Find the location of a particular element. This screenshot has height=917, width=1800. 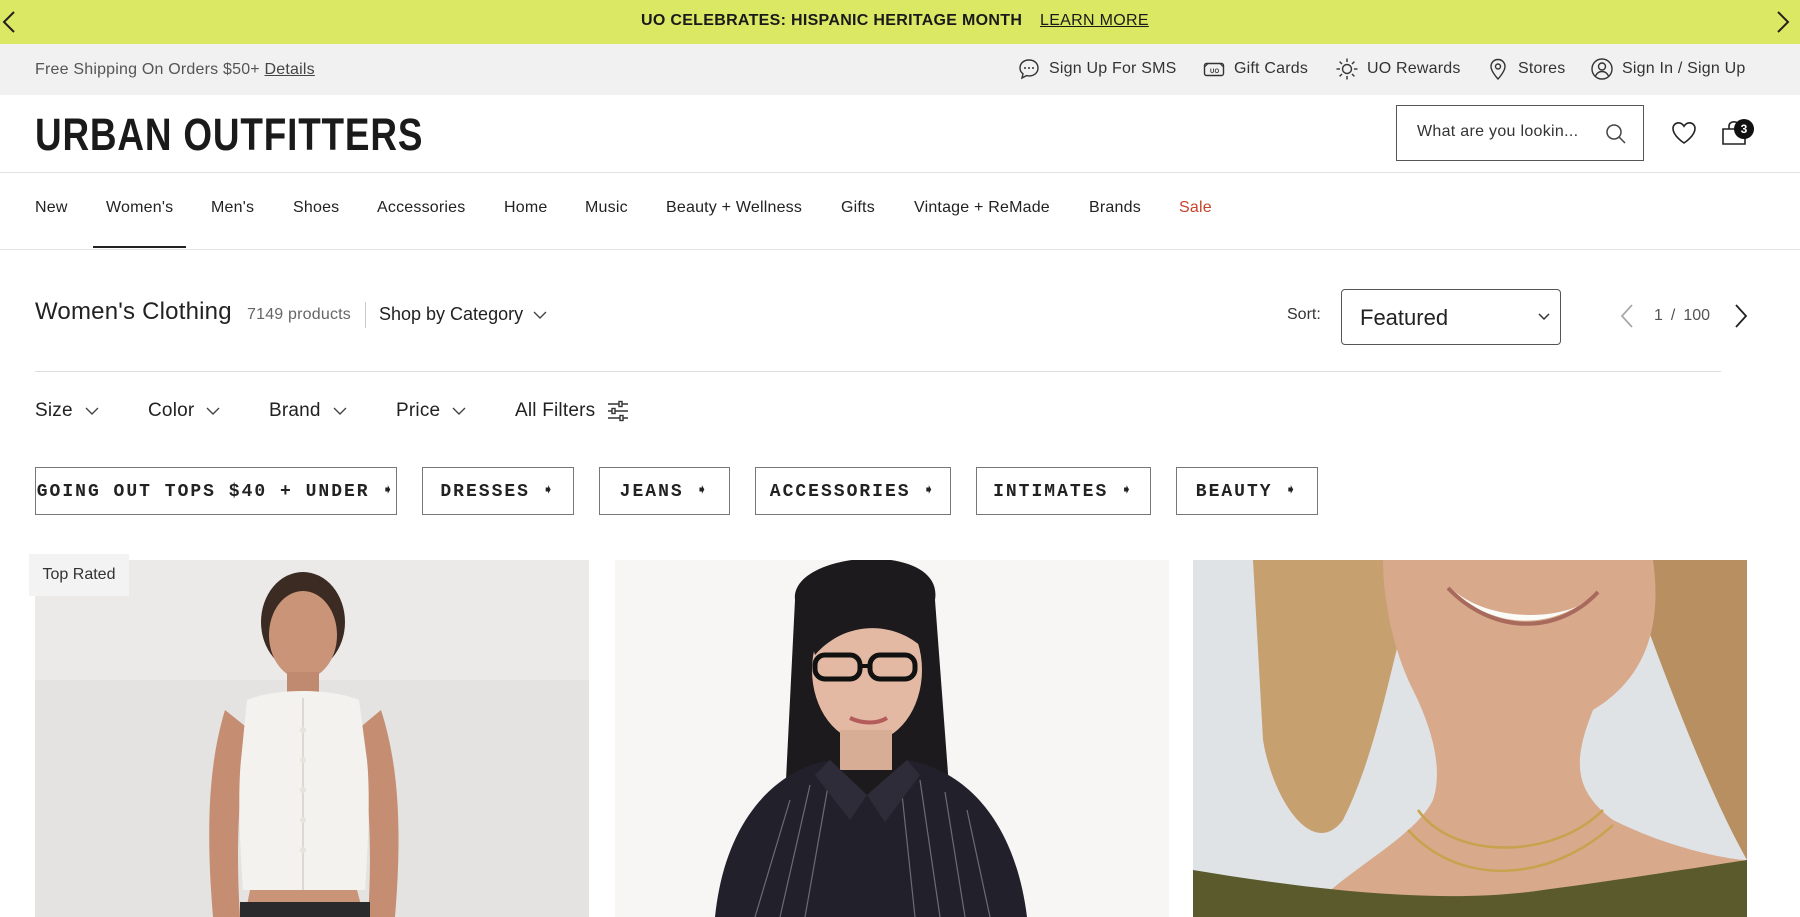

site-header: URBAN OUTFITTERS is located at coordinates (900, 134).